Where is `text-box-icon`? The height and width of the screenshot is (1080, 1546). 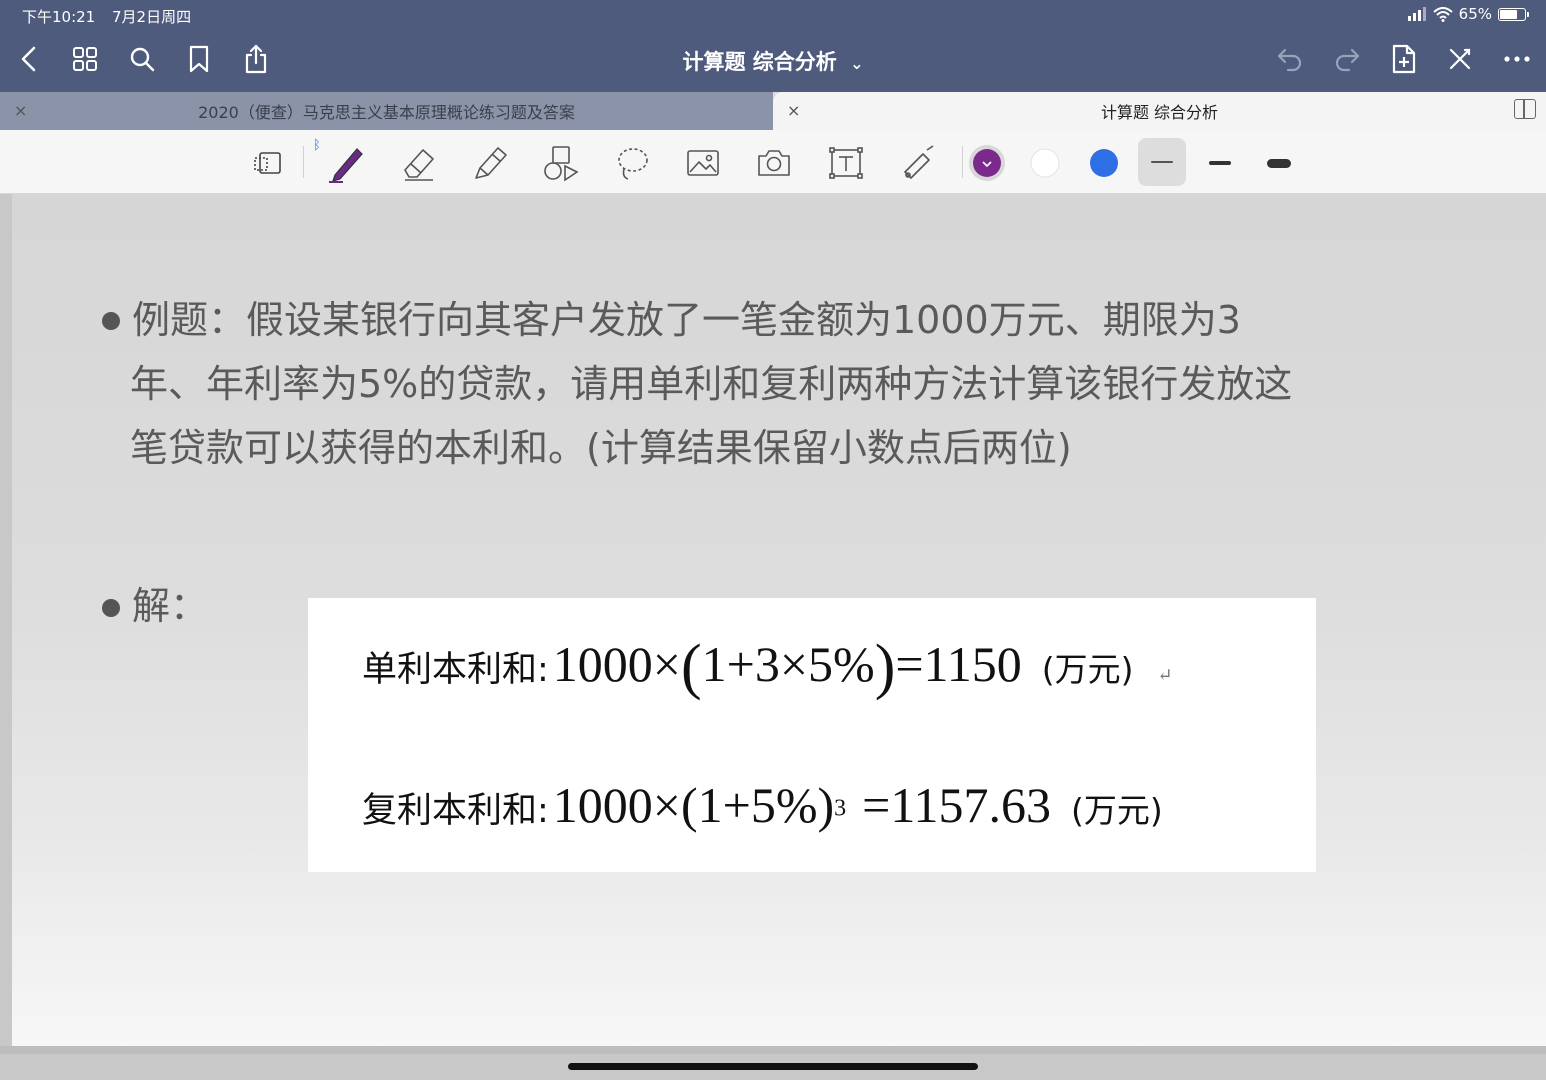 text-box-icon is located at coordinates (846, 163).